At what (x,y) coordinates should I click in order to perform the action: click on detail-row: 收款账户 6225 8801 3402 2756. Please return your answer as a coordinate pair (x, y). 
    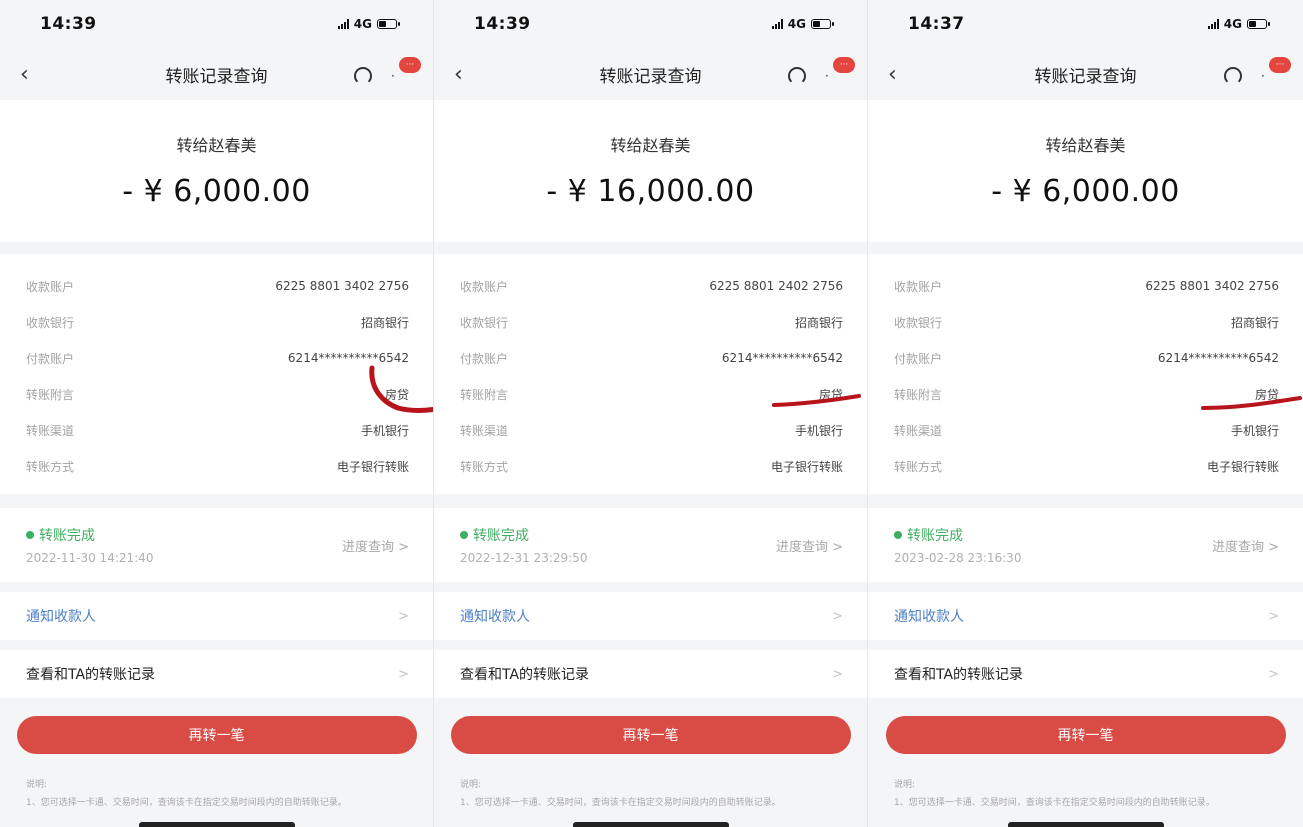
    Looking at the image, I should click on (217, 286).